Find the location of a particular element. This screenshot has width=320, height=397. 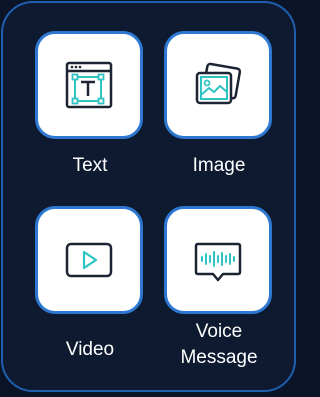

image-option-button is located at coordinates (218, 85).